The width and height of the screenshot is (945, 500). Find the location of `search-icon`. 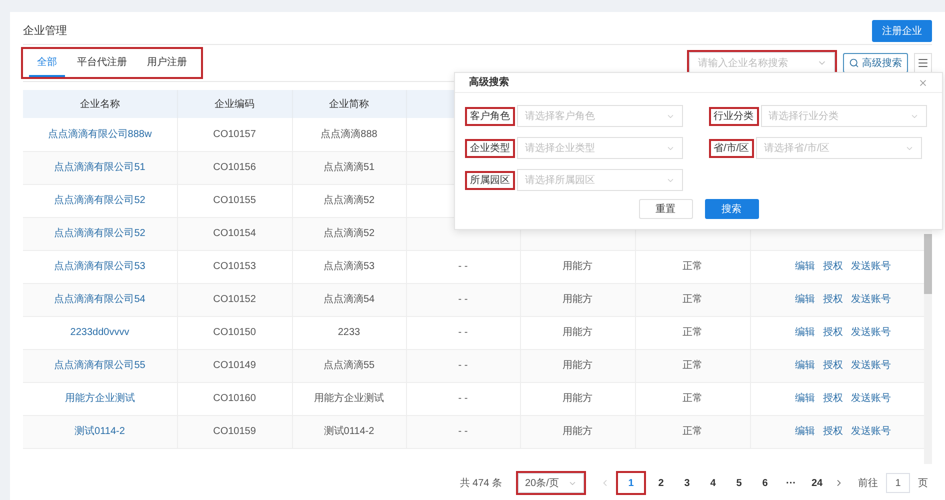

search-icon is located at coordinates (854, 63).